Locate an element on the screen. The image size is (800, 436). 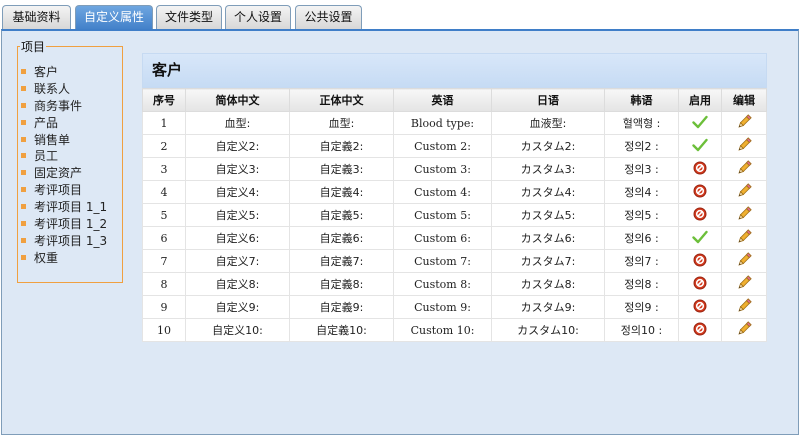
tab-personal-settings: 个人设置 is located at coordinates (258, 17).